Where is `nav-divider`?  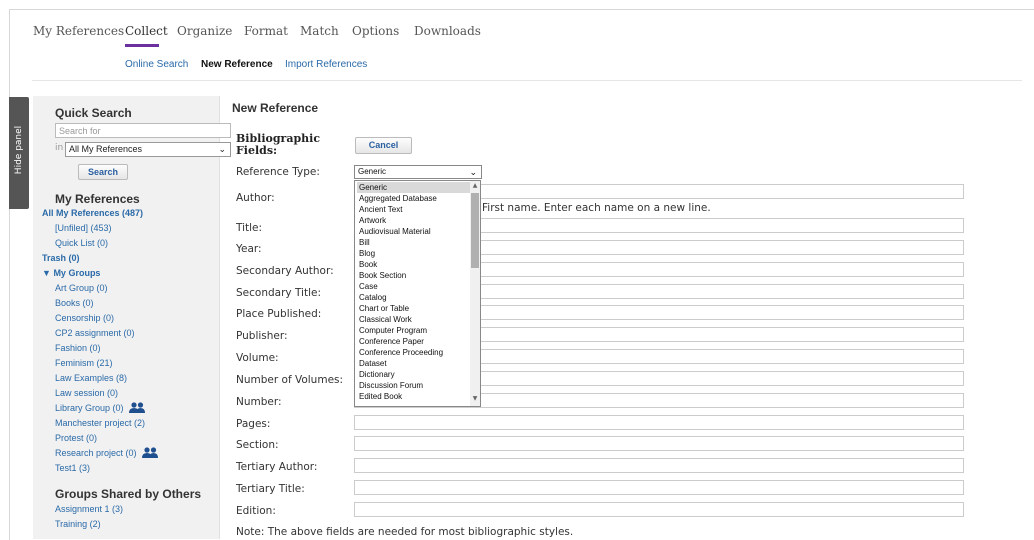
nav-divider is located at coordinates (527, 80).